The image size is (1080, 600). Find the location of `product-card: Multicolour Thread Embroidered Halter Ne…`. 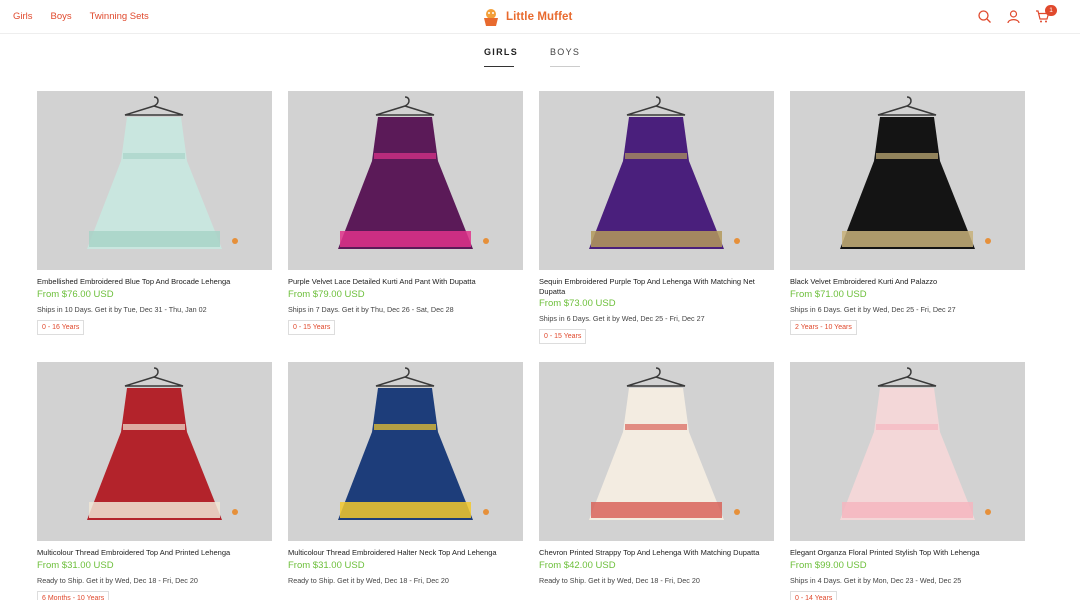

product-card: Multicolour Thread Embroidered Halter Ne… is located at coordinates (405, 473).